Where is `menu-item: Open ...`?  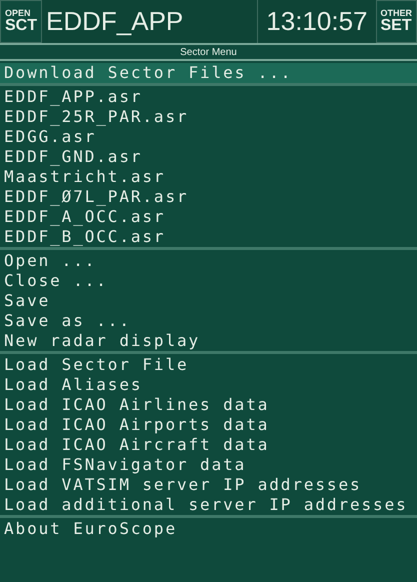
menu-item: Open ... is located at coordinates (208, 261).